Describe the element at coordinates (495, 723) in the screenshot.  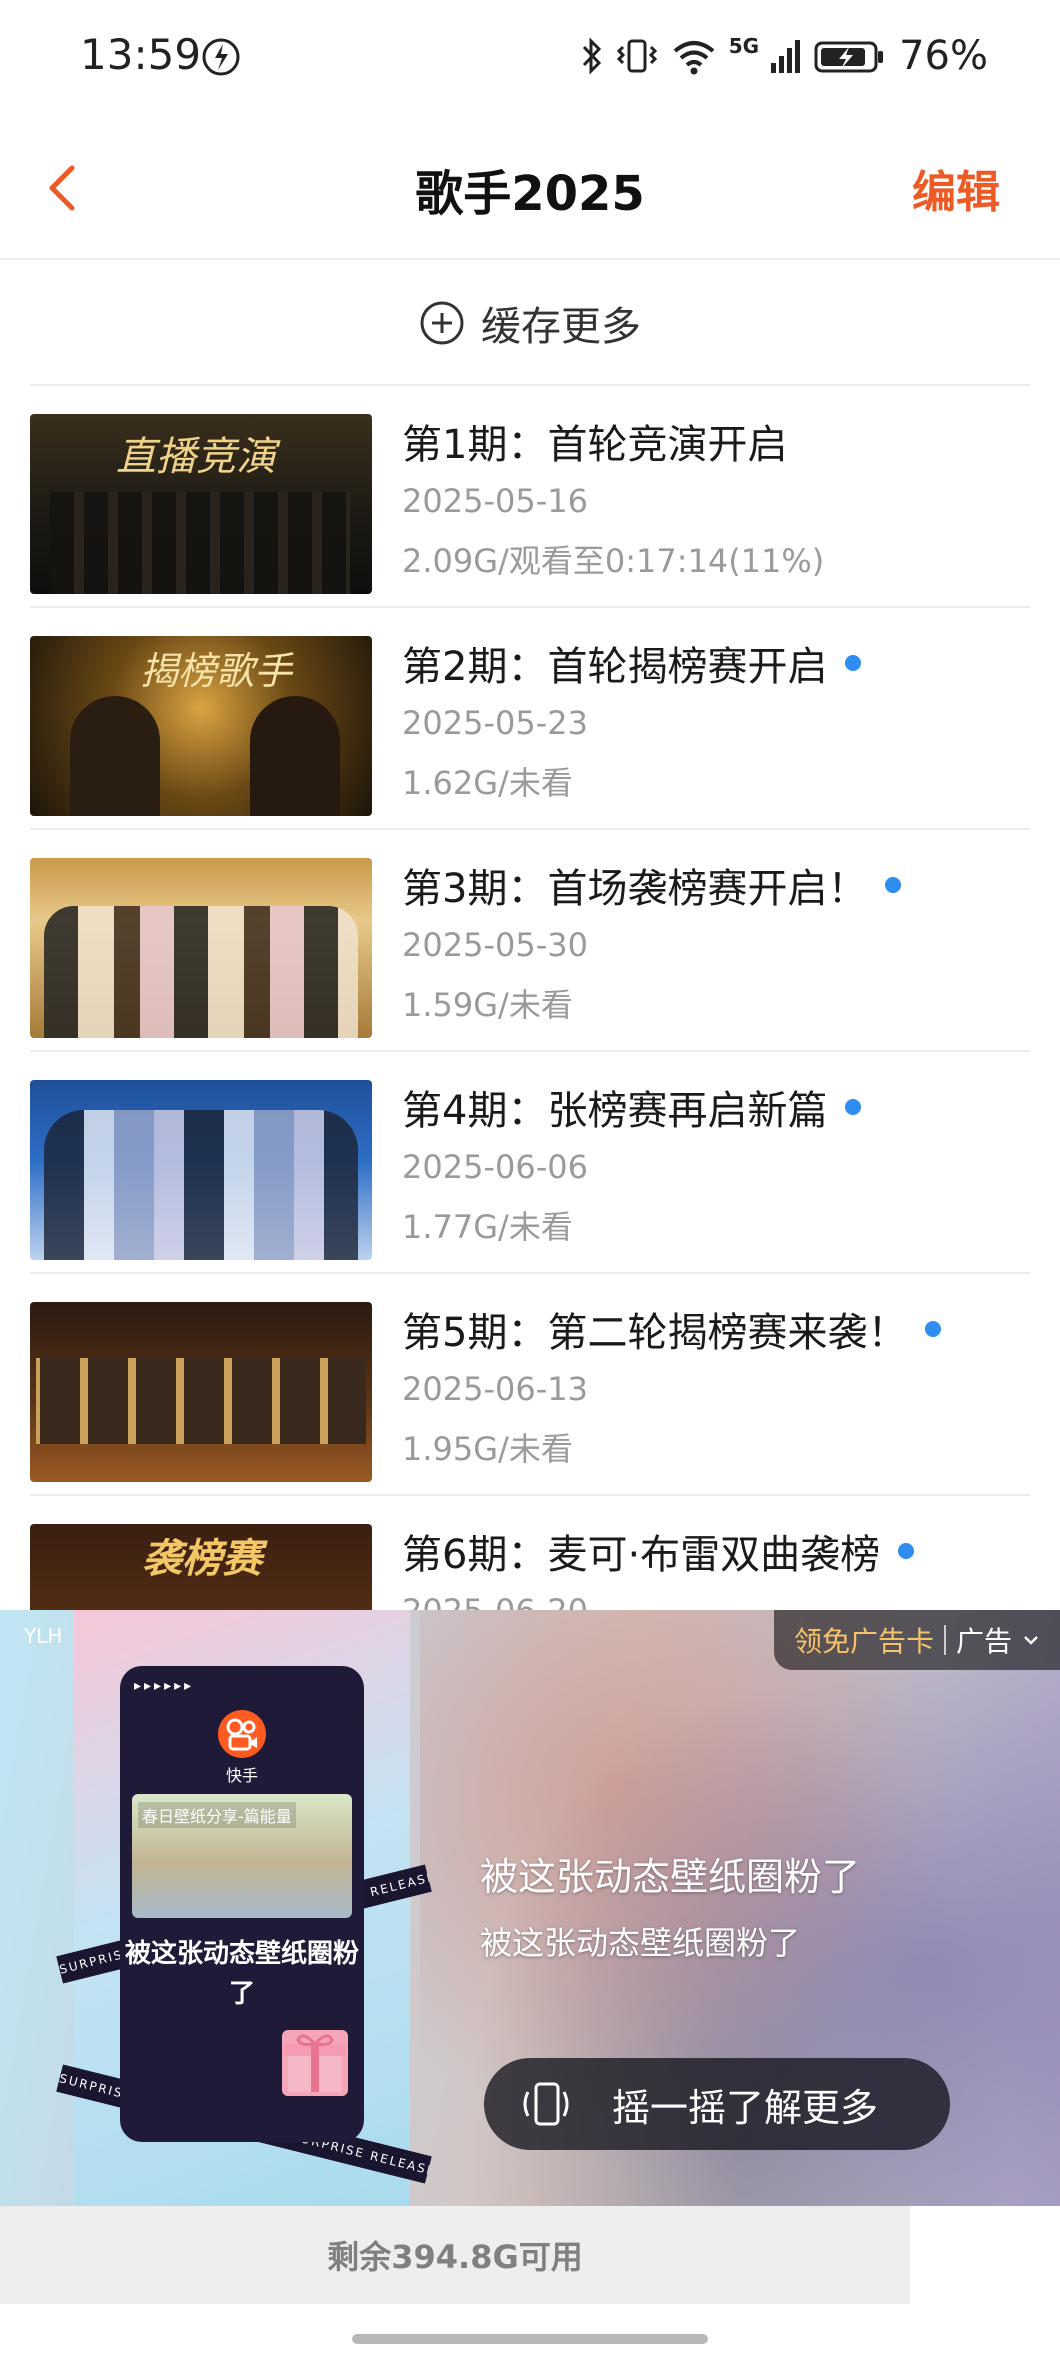
I see `episode-date: 2025-05-23` at that location.